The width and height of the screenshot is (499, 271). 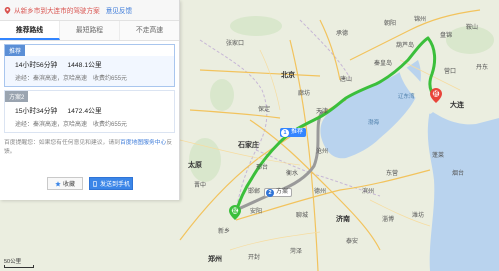 I want to click on scale-label: 50公里, so click(x=13, y=262).